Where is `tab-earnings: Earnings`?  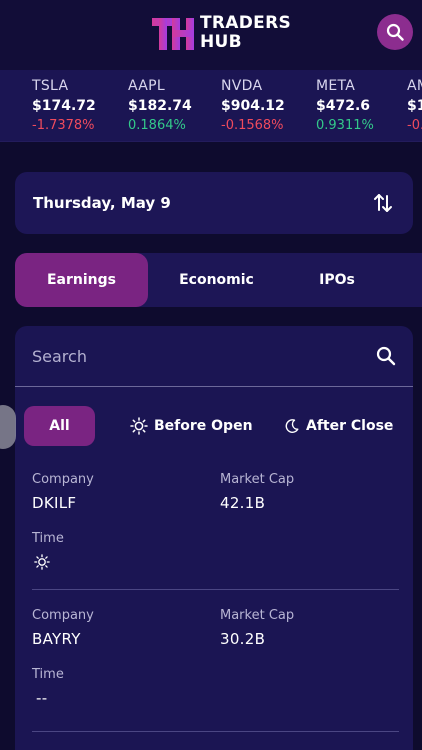
tab-earnings: Earnings is located at coordinates (81, 280).